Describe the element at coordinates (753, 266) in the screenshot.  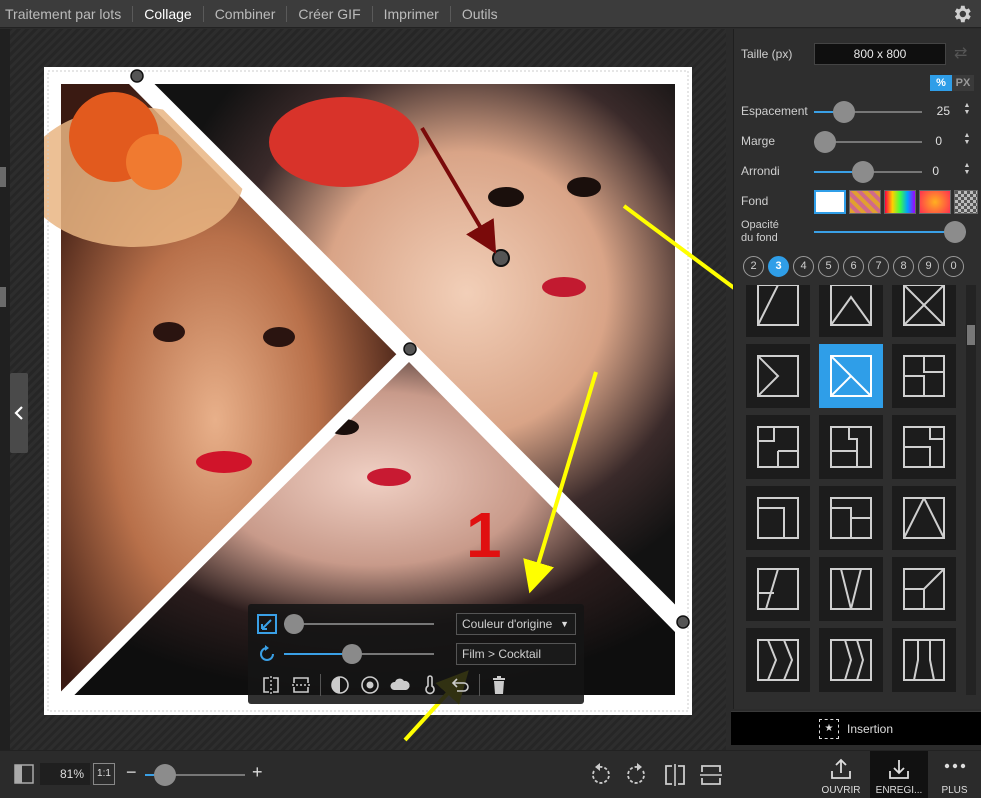
I see `photo-count-2: 2` at that location.